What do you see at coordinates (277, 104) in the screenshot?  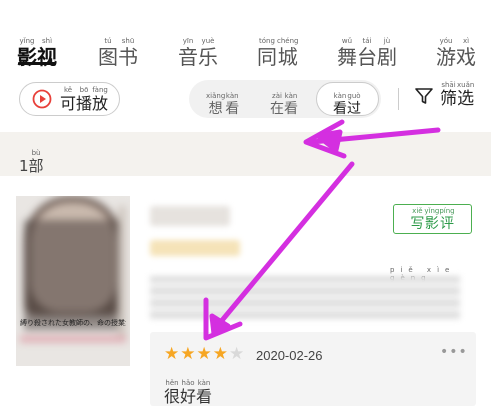 I see `ruby-char: zài 在` at bounding box center [277, 104].